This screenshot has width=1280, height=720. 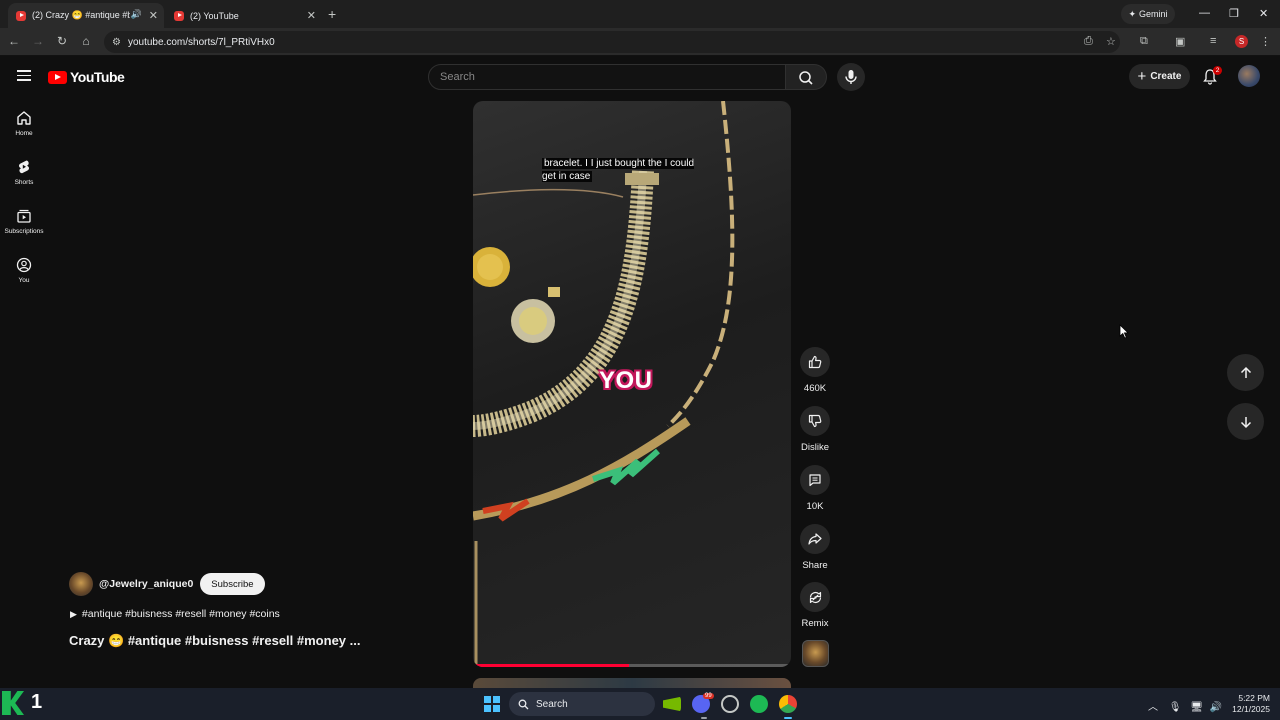 I want to click on arrow-up-icon, so click(x=1245, y=372).